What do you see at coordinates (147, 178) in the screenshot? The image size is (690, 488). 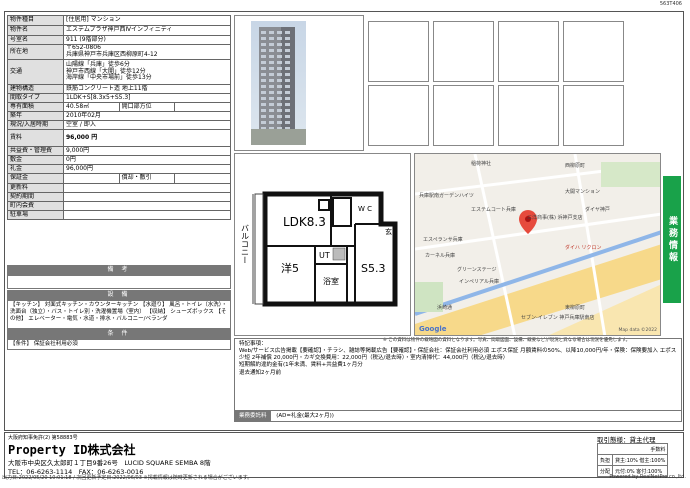 I see `row-label-2: 償却・敷引` at bounding box center [147, 178].